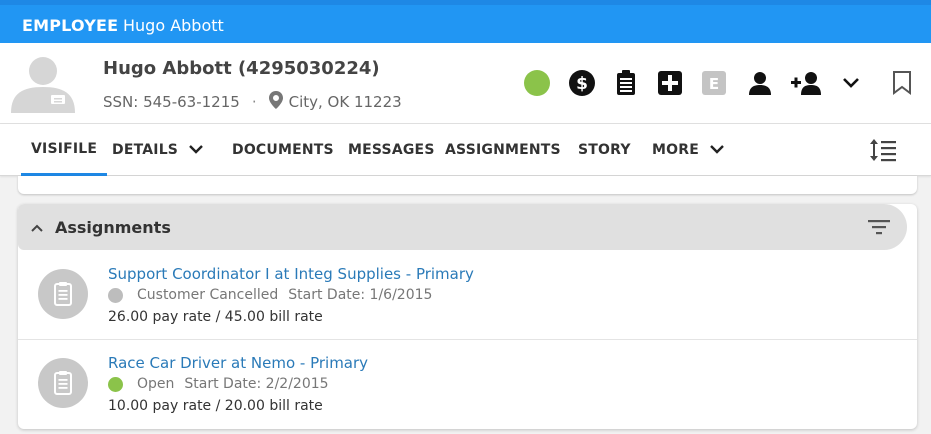 The image size is (931, 434). Describe the element at coordinates (173, 25) in the screenshot. I see `record-title: Hugo Abbott` at that location.